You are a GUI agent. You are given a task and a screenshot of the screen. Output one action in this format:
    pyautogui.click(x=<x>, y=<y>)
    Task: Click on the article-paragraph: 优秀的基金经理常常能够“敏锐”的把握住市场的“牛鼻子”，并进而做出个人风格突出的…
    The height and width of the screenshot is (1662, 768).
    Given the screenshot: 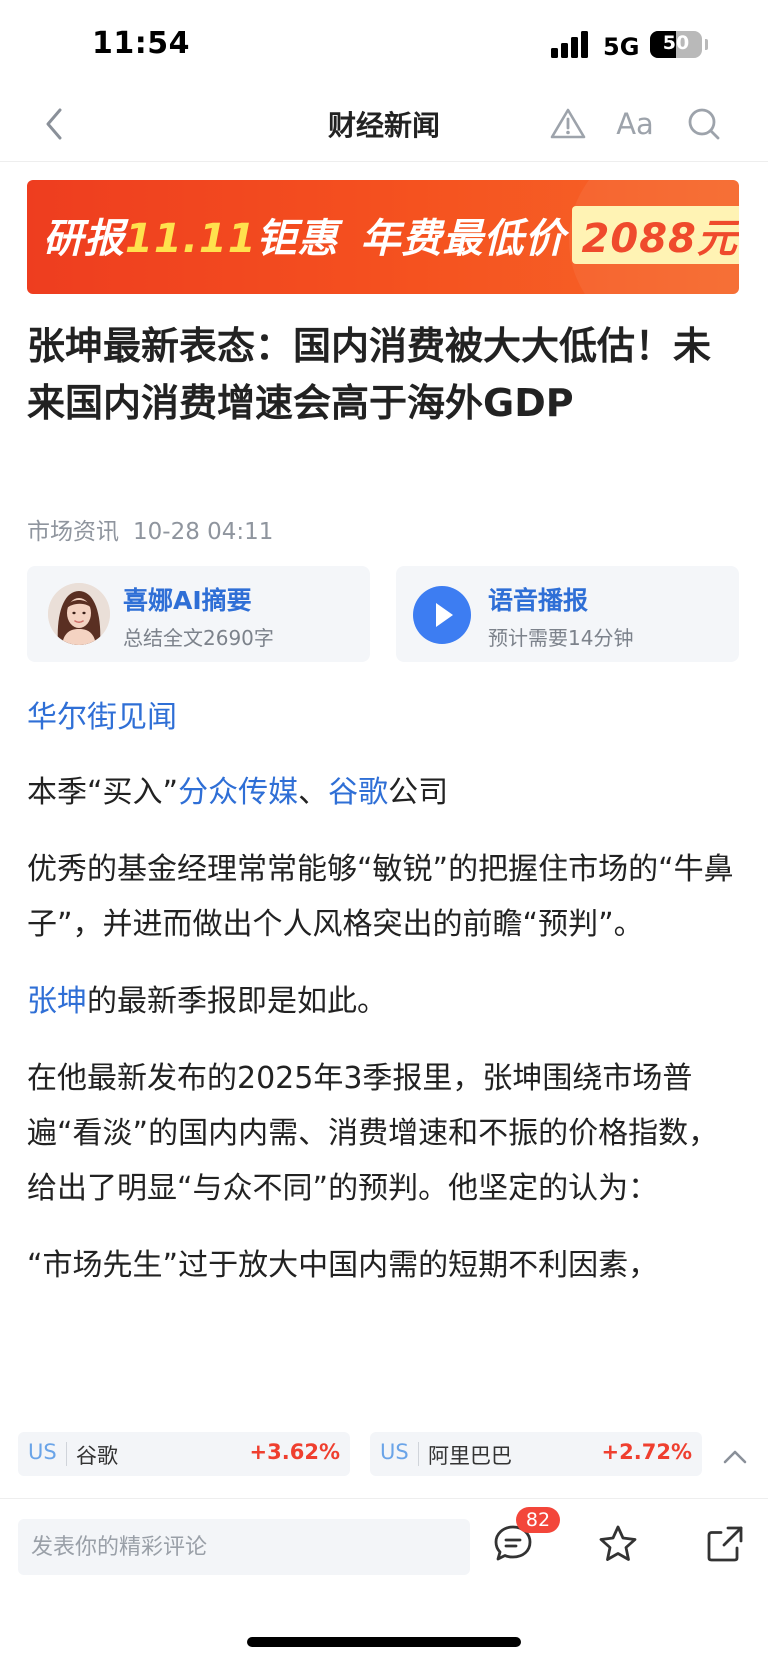 What is the action you would take?
    pyautogui.click(x=380, y=897)
    